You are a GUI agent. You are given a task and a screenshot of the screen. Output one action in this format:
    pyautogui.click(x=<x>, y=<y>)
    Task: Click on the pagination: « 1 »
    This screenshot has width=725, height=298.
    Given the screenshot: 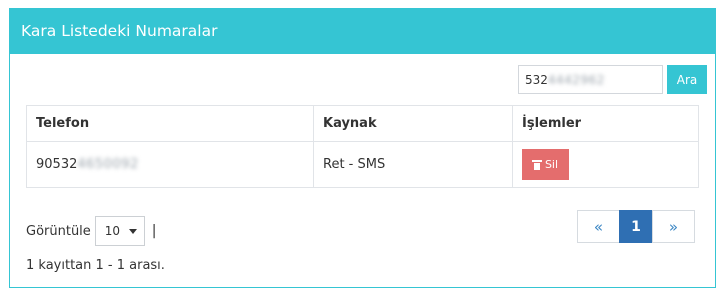 What is the action you would take?
    pyautogui.click(x=636, y=226)
    